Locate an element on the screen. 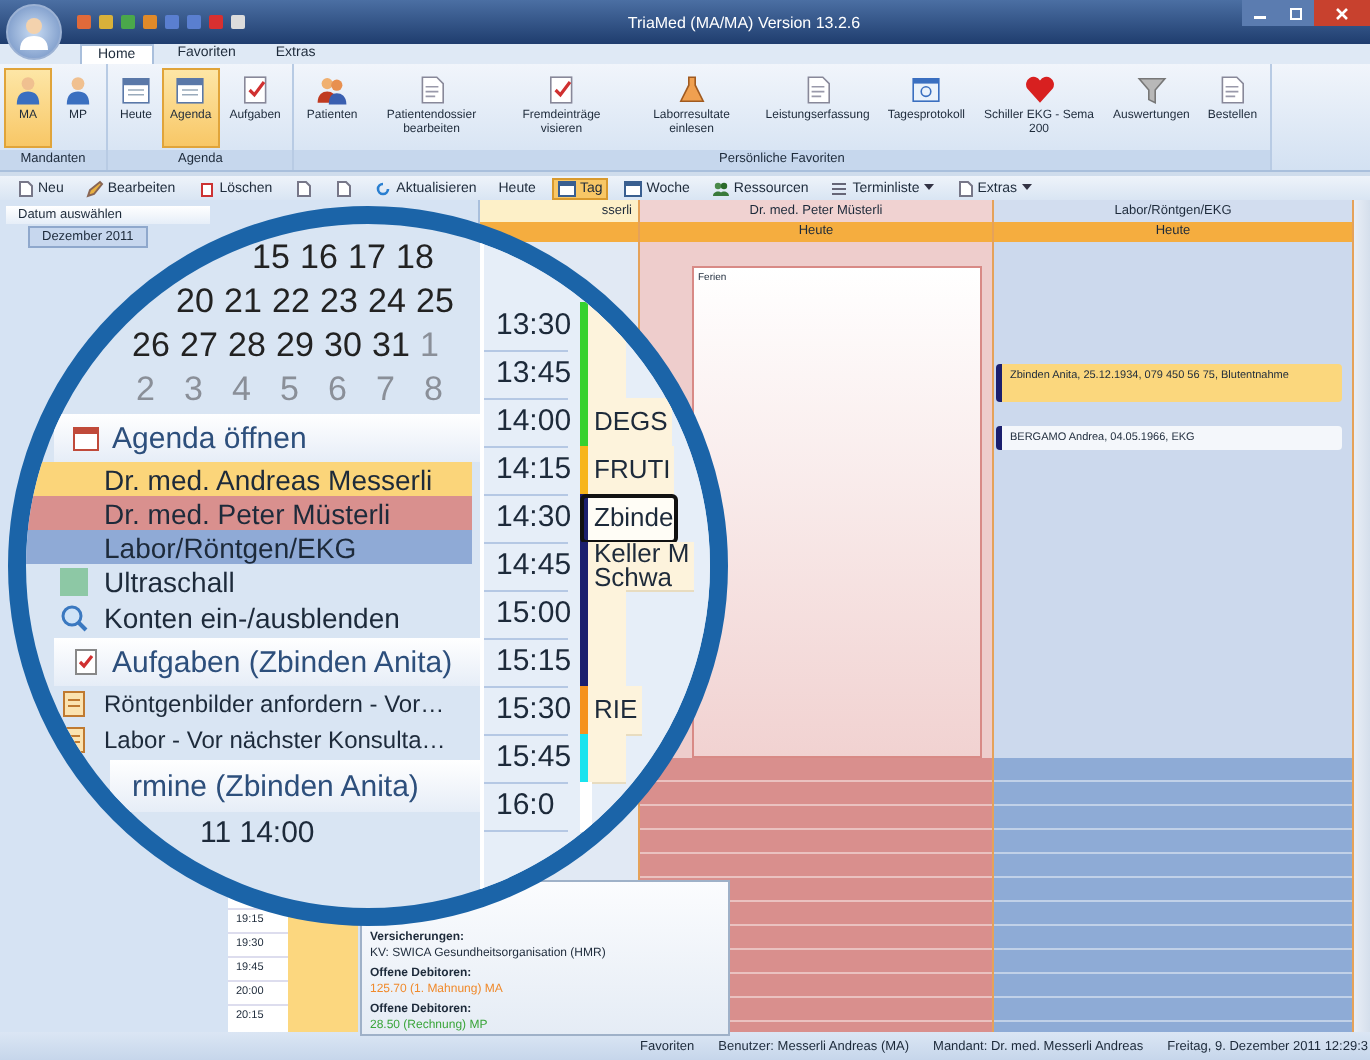  funnel-icon is located at coordinates (1151, 90).